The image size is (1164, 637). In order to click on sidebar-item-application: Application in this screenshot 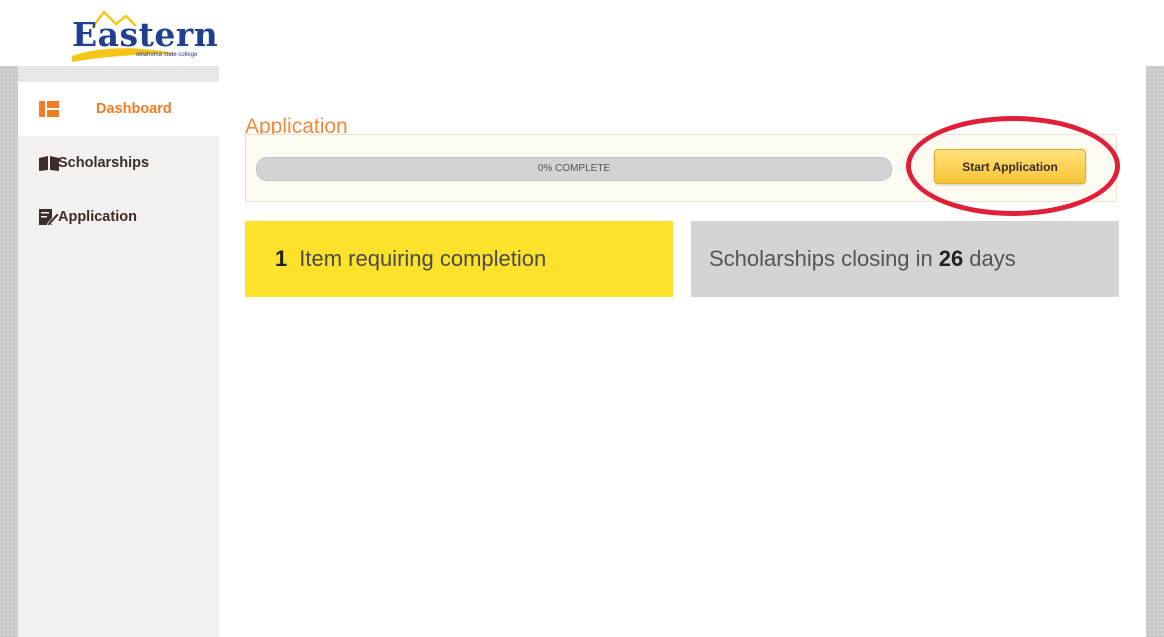, I will do `click(118, 217)`.